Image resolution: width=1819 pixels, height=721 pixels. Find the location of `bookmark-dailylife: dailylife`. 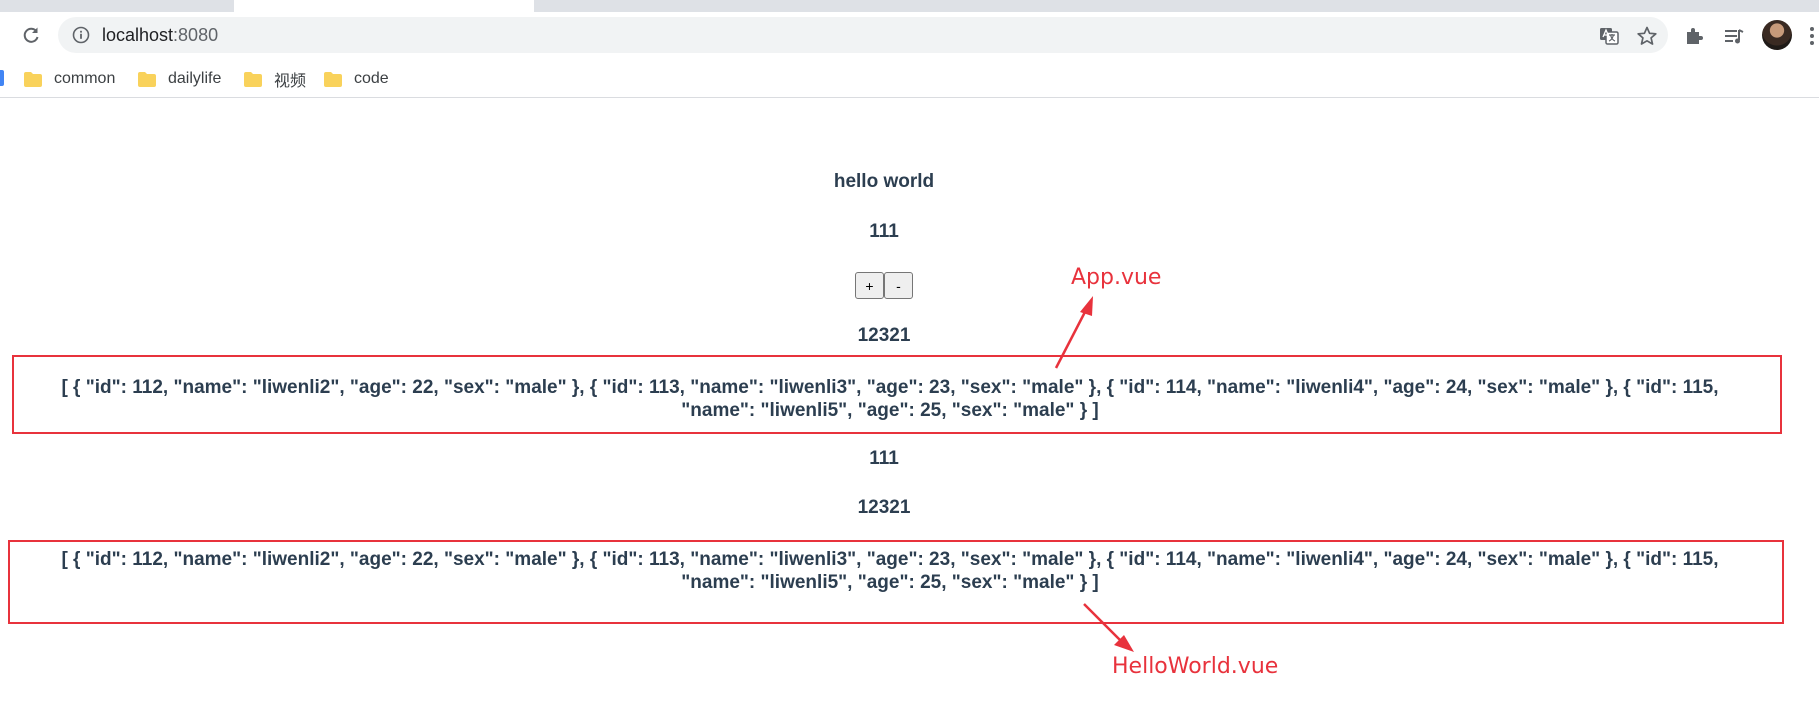

bookmark-dailylife: dailylife is located at coordinates (179, 79).